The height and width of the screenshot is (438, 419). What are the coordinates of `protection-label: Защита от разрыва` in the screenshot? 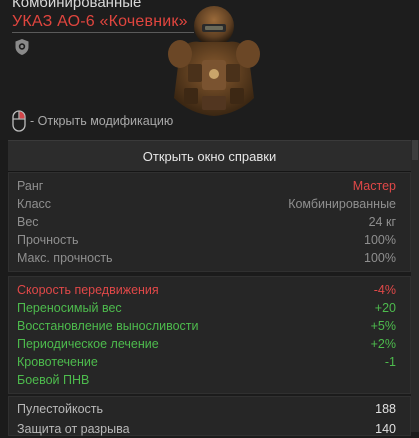 It's located at (73, 429).